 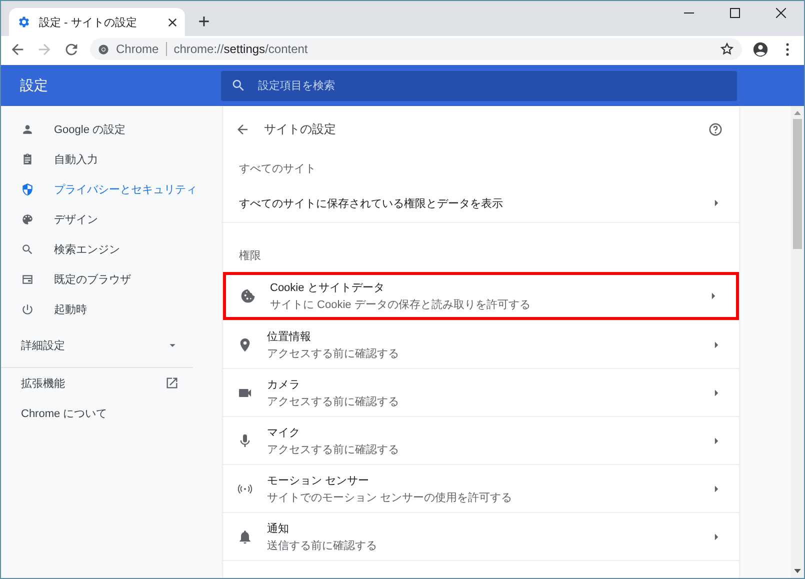 What do you see at coordinates (27, 309) in the screenshot?
I see `power-icon` at bounding box center [27, 309].